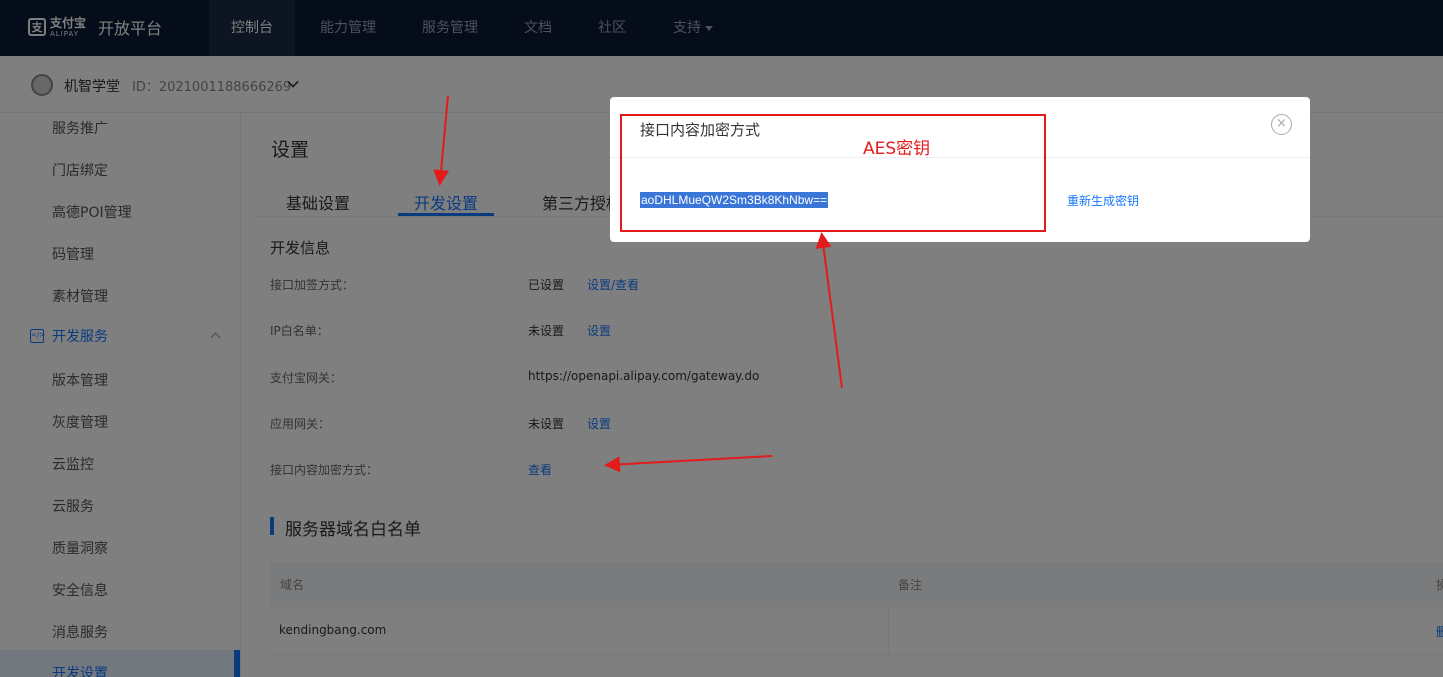 This screenshot has height=677, width=1443. Describe the element at coordinates (1281, 124) in the screenshot. I see `close-icon: ×` at that location.